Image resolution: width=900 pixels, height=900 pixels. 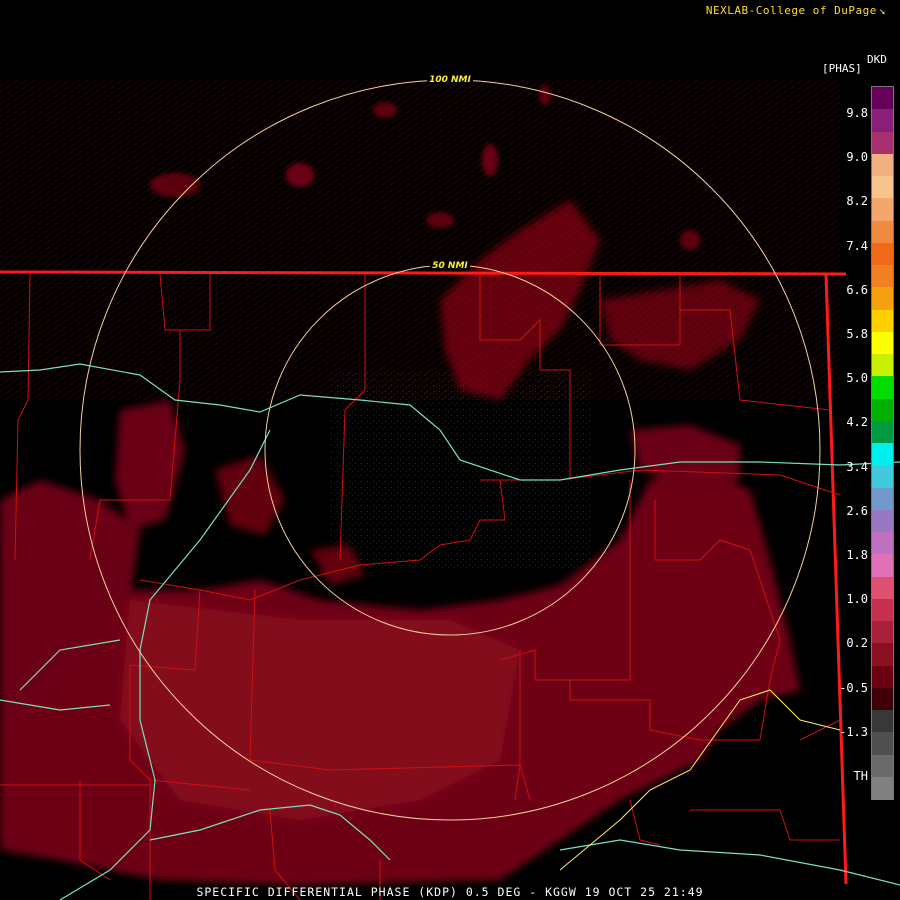 What do you see at coordinates (853, 731) in the screenshot?
I see `colorbar-tick-label: -1.3` at bounding box center [853, 731].